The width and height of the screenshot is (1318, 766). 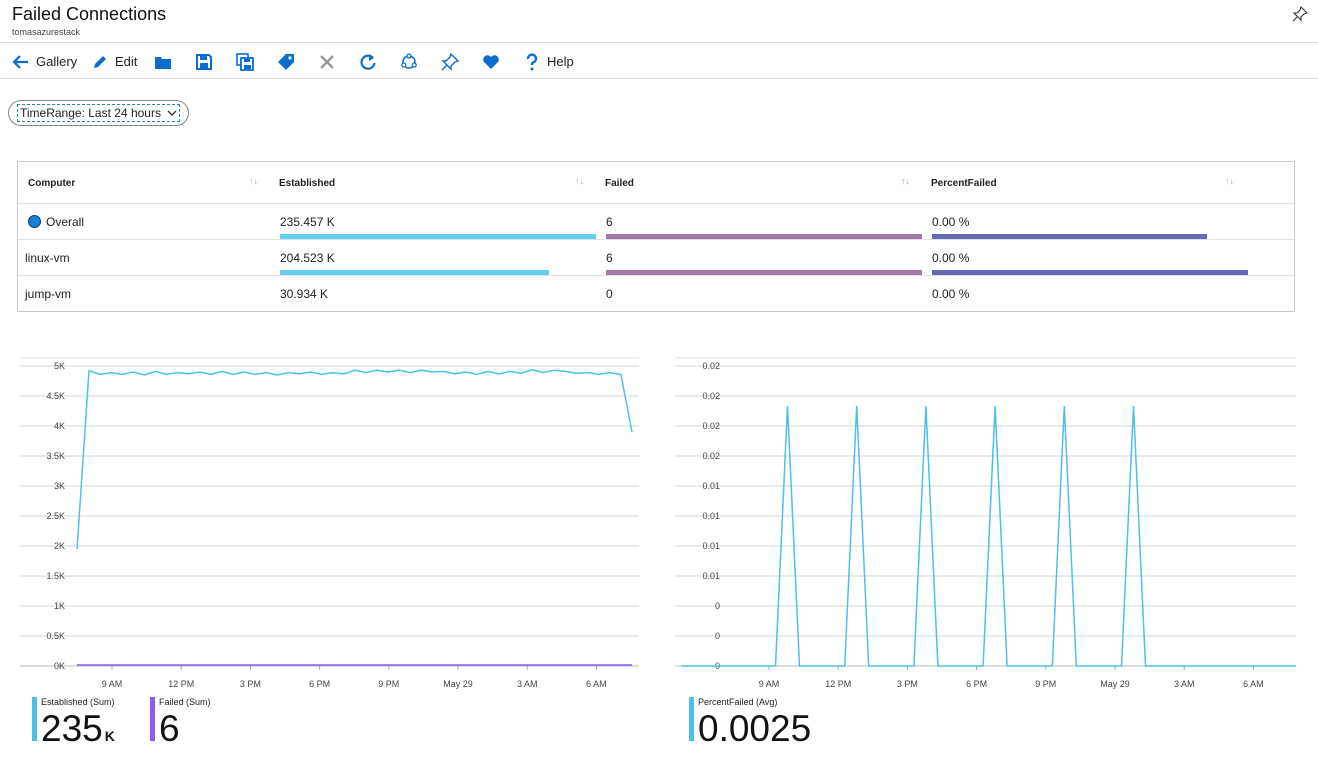 What do you see at coordinates (368, 61) in the screenshot?
I see `refresh-button` at bounding box center [368, 61].